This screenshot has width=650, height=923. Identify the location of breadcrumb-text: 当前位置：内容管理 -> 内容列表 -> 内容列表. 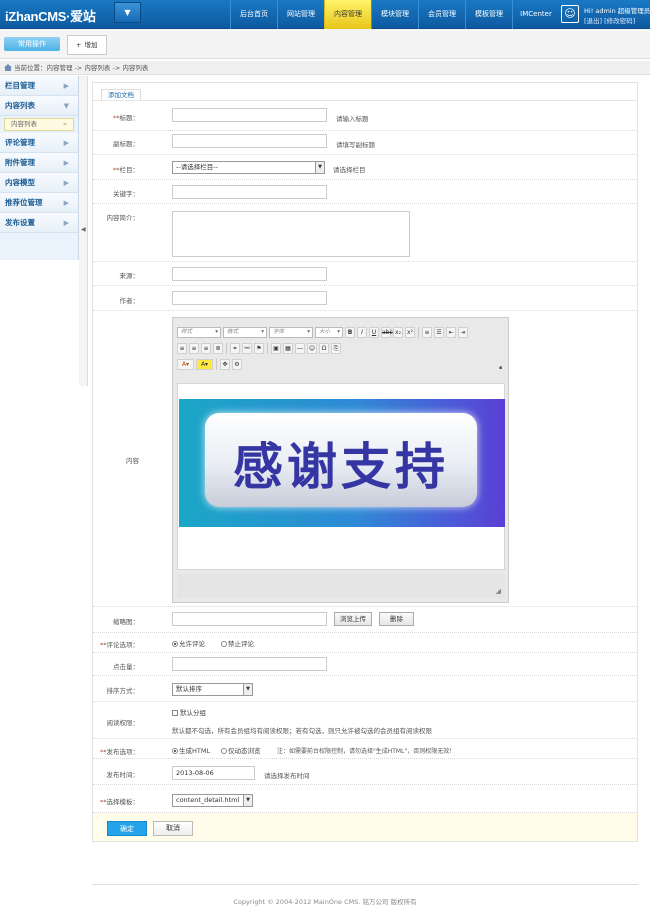
(81, 68).